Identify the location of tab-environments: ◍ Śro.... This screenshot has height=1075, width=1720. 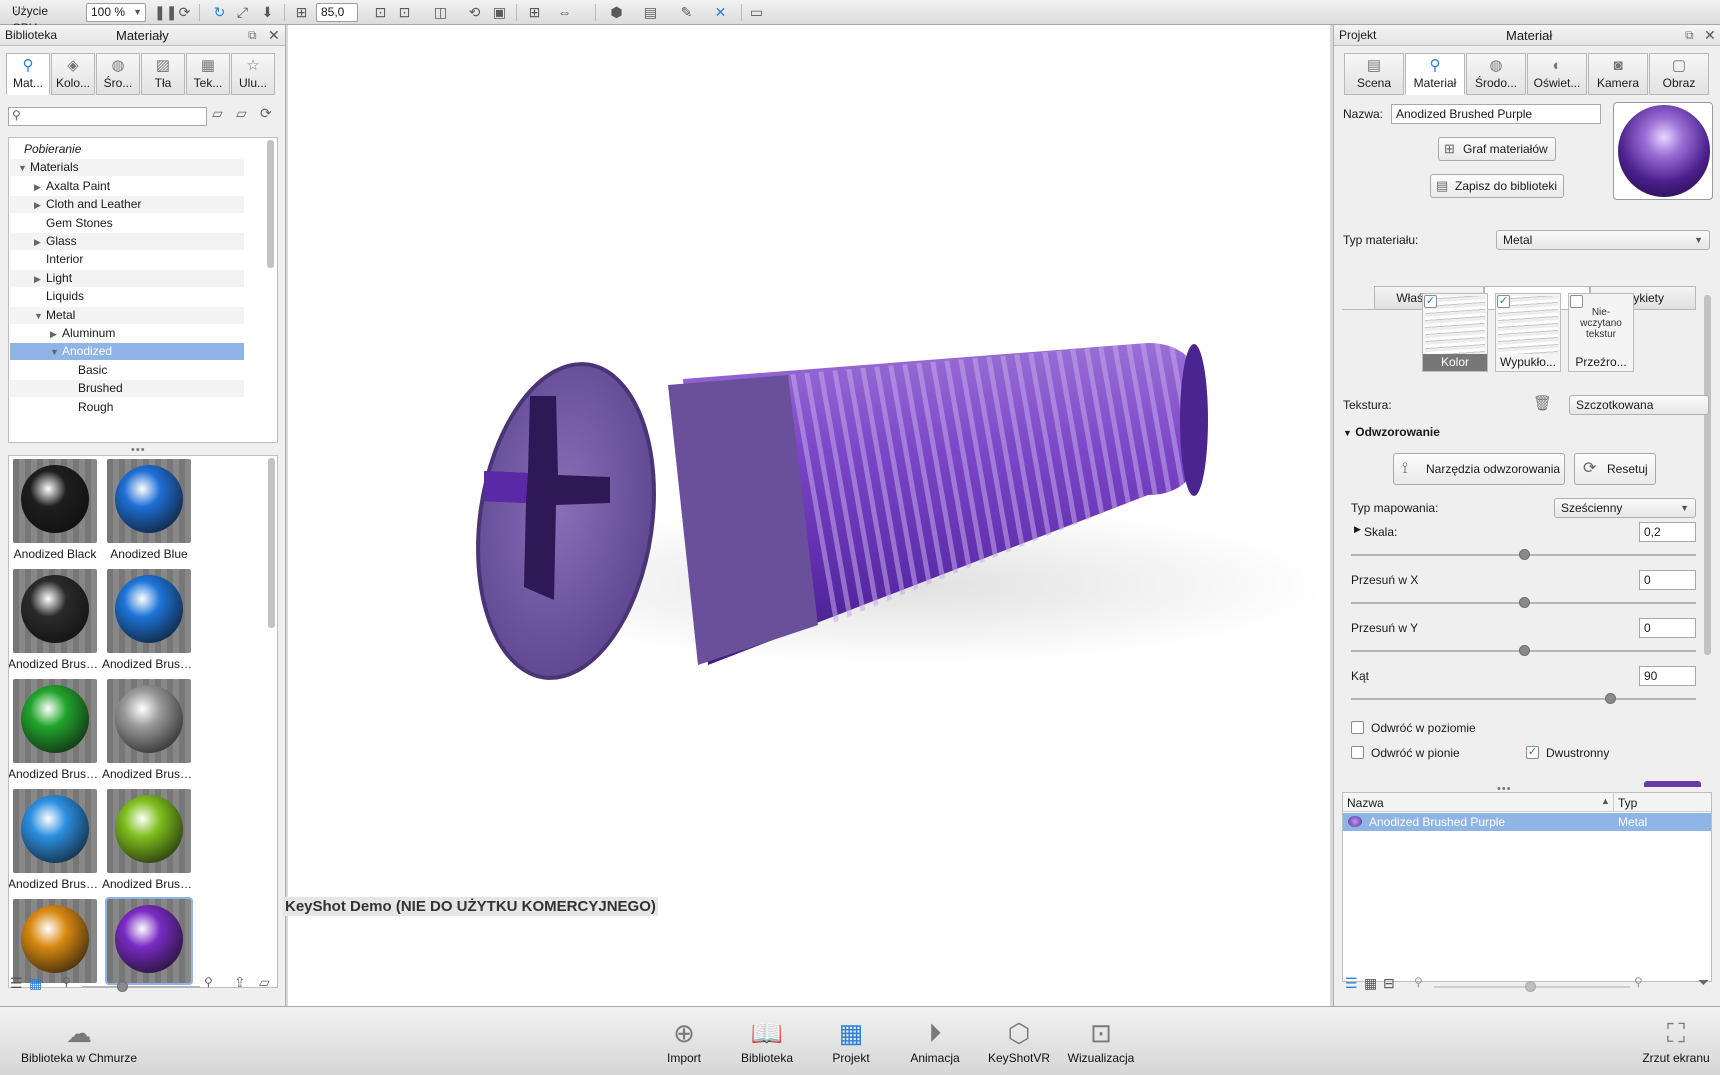
(118, 74).